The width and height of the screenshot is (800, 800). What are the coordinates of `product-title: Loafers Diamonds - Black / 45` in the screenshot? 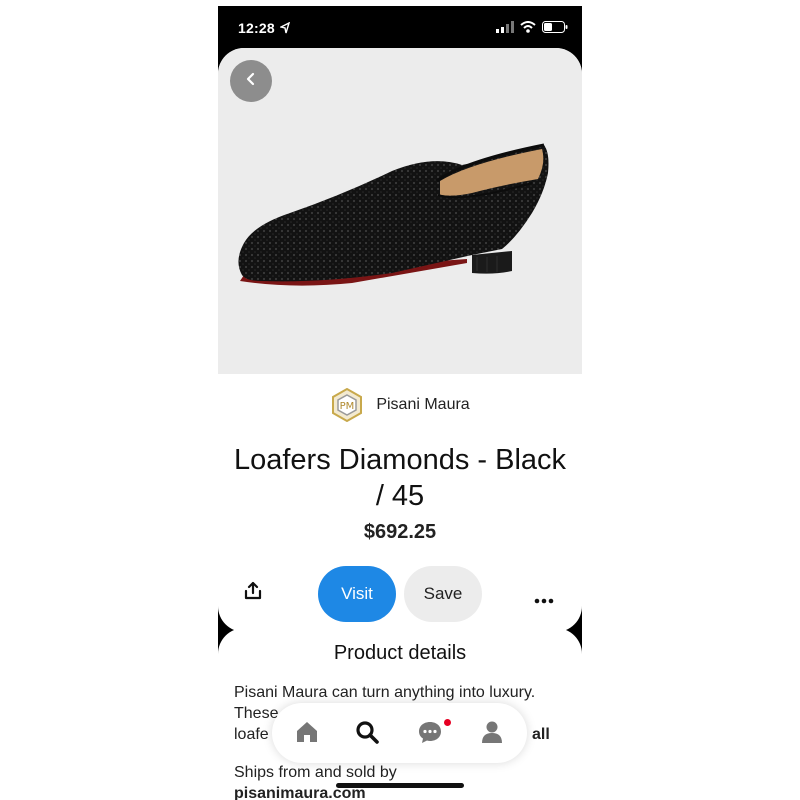 It's located at (400, 478).